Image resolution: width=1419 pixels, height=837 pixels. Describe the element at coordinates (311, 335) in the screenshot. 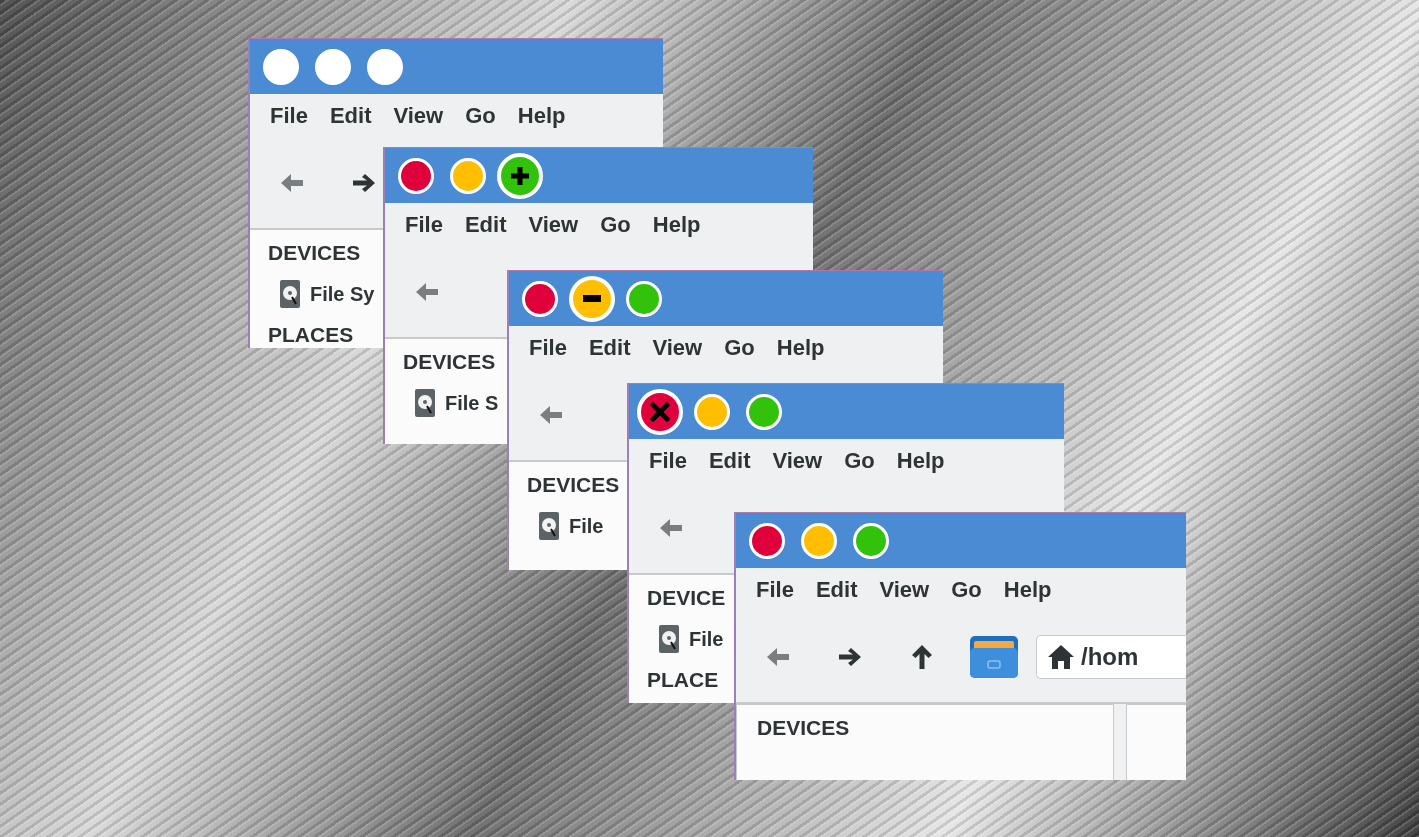

I see `section-heading: PLACES` at that location.